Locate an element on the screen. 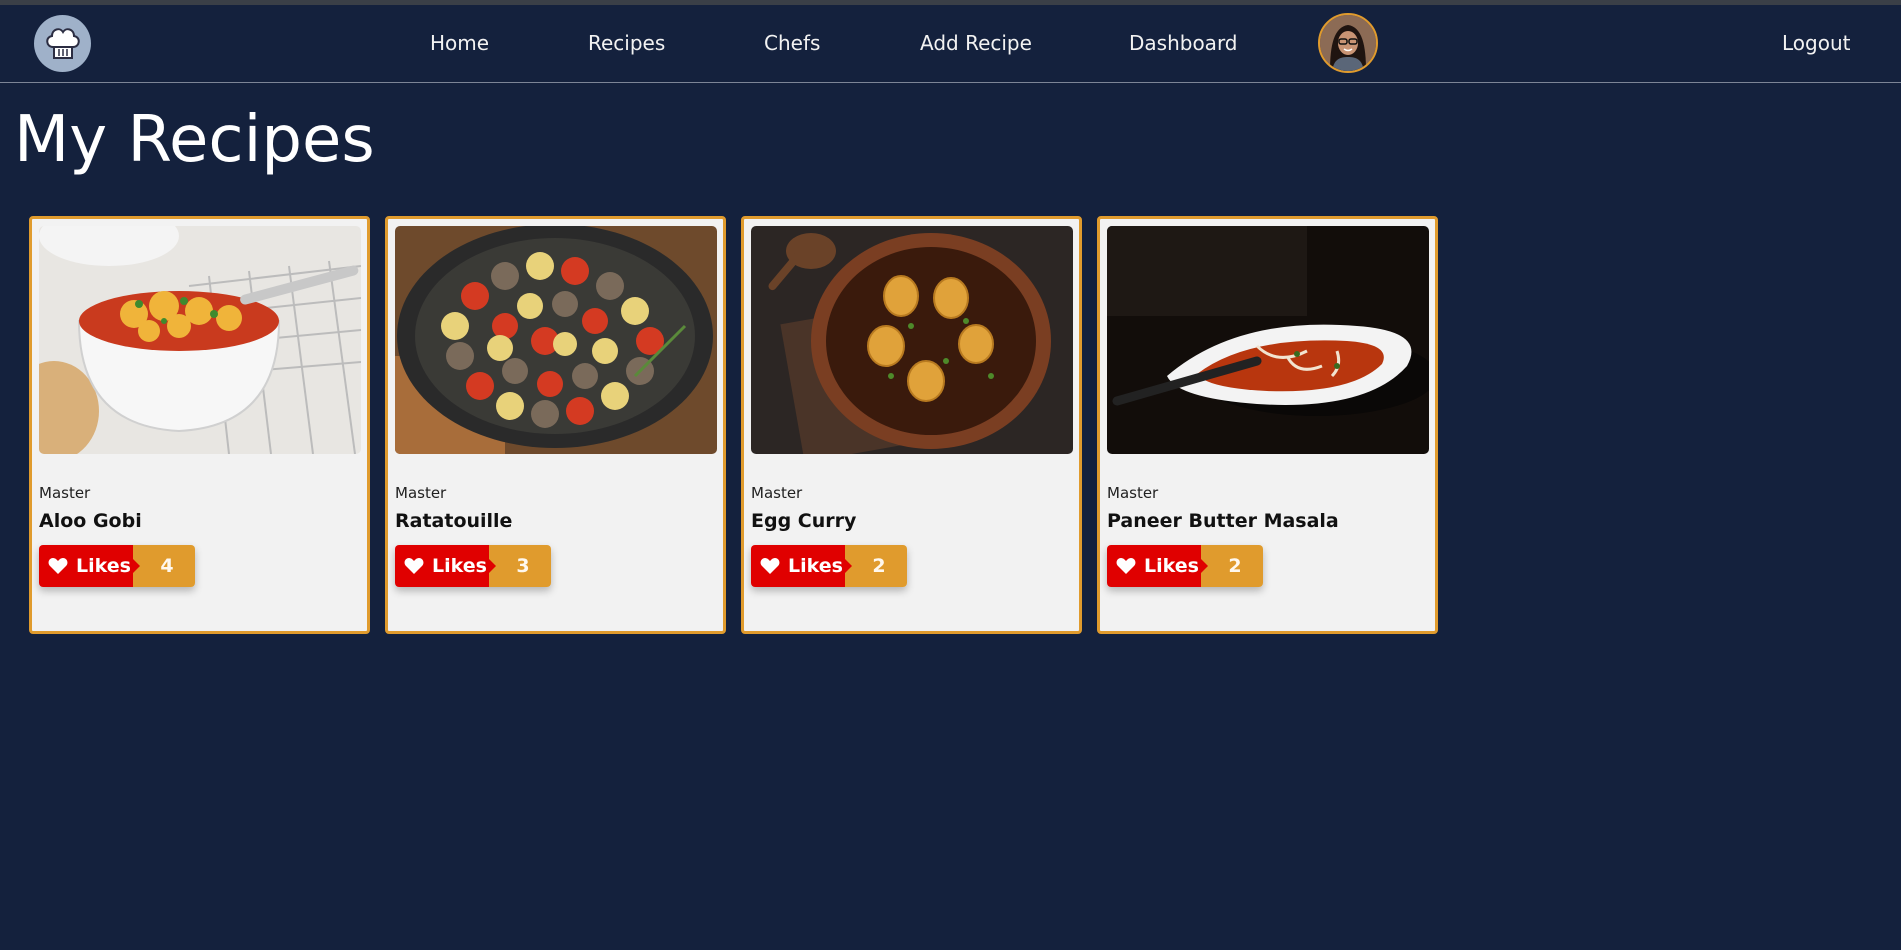 This screenshot has width=1901, height=950. page-title: My Recipes is located at coordinates (194, 140).